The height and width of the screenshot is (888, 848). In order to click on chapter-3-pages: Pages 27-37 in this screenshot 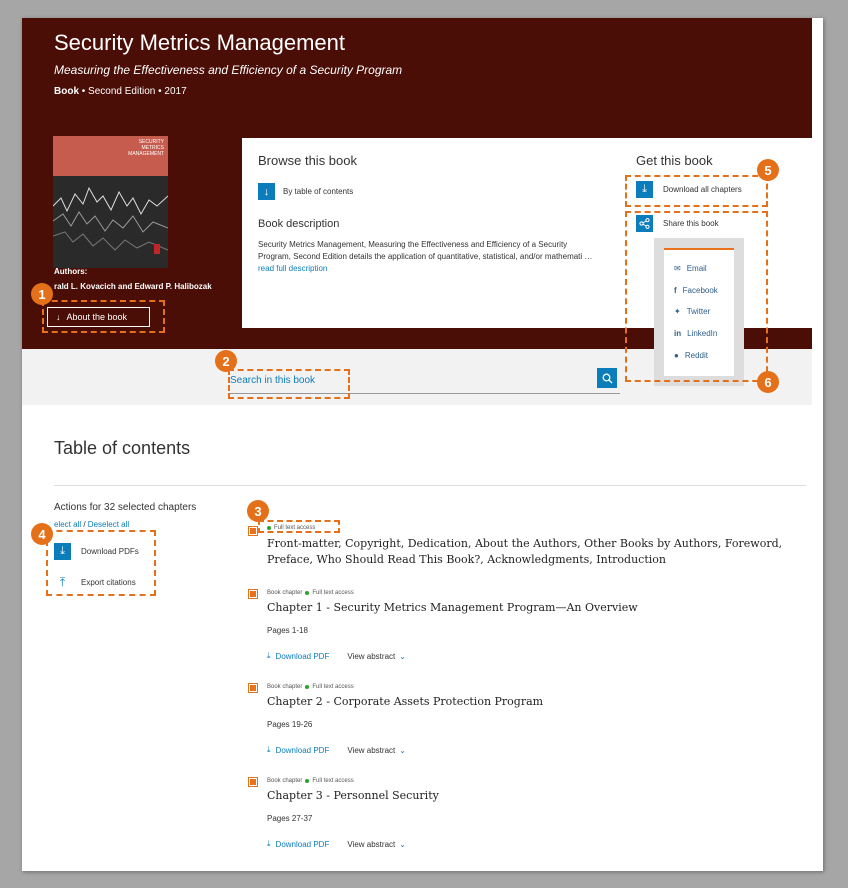, I will do `click(290, 818)`.